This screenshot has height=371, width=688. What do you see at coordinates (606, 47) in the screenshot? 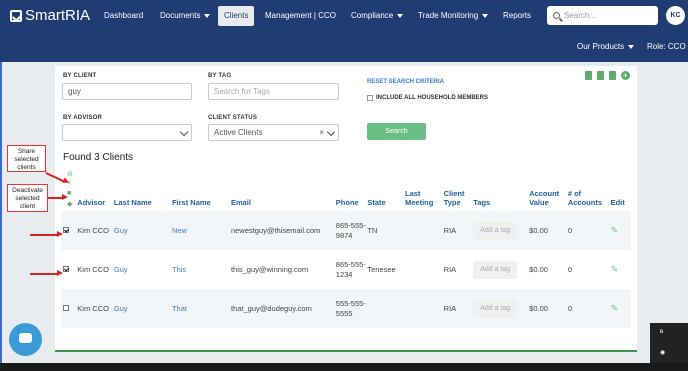
I see `our-products-menu: Our Products` at bounding box center [606, 47].